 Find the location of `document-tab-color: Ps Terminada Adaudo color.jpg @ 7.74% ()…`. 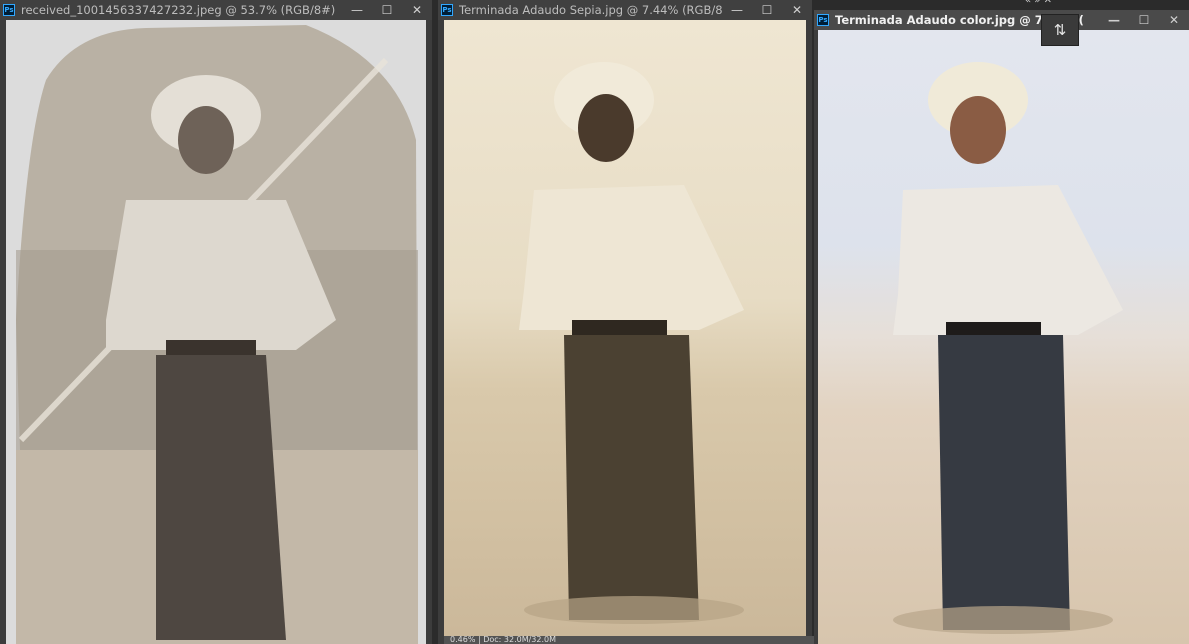

document-tab-color: Ps Terminada Adaudo color.jpg @ 7.74% ()… is located at coordinates (1001, 20).